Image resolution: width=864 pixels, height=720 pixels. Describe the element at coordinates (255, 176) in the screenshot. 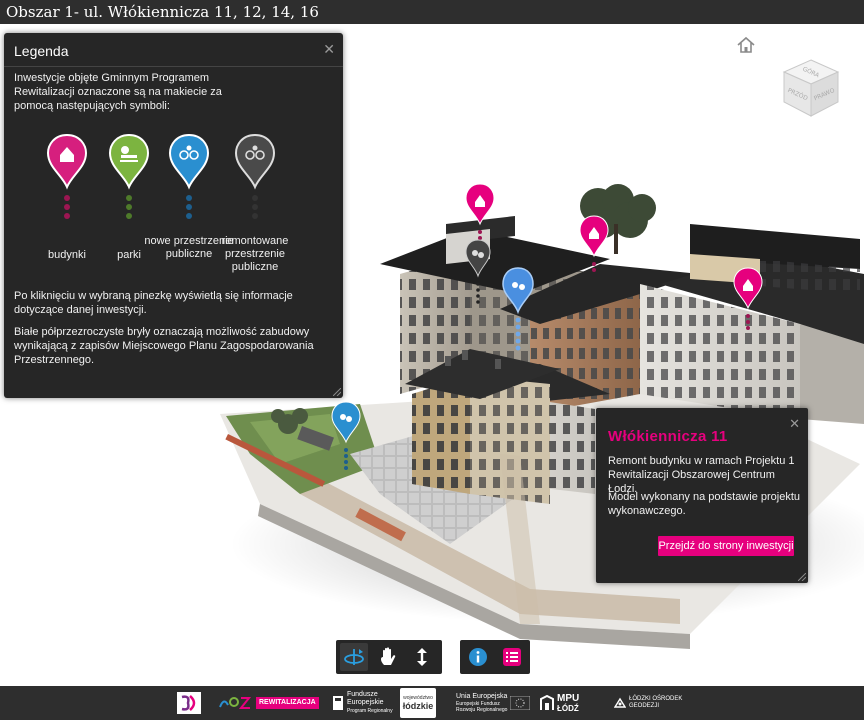

I see `gray-pin-icon` at that location.